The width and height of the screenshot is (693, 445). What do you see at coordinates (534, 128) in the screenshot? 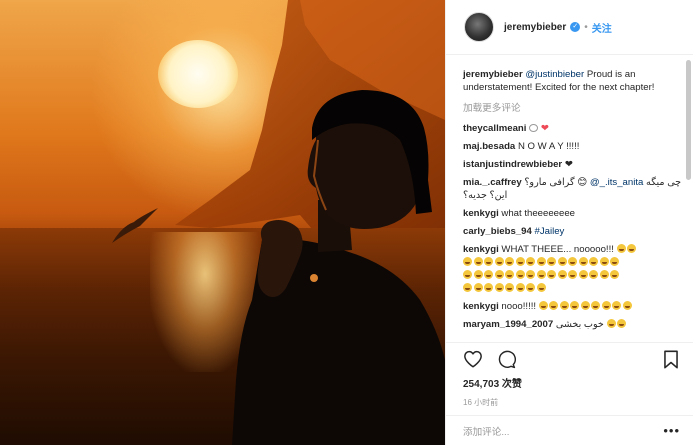
I see `ring-icon` at bounding box center [534, 128].